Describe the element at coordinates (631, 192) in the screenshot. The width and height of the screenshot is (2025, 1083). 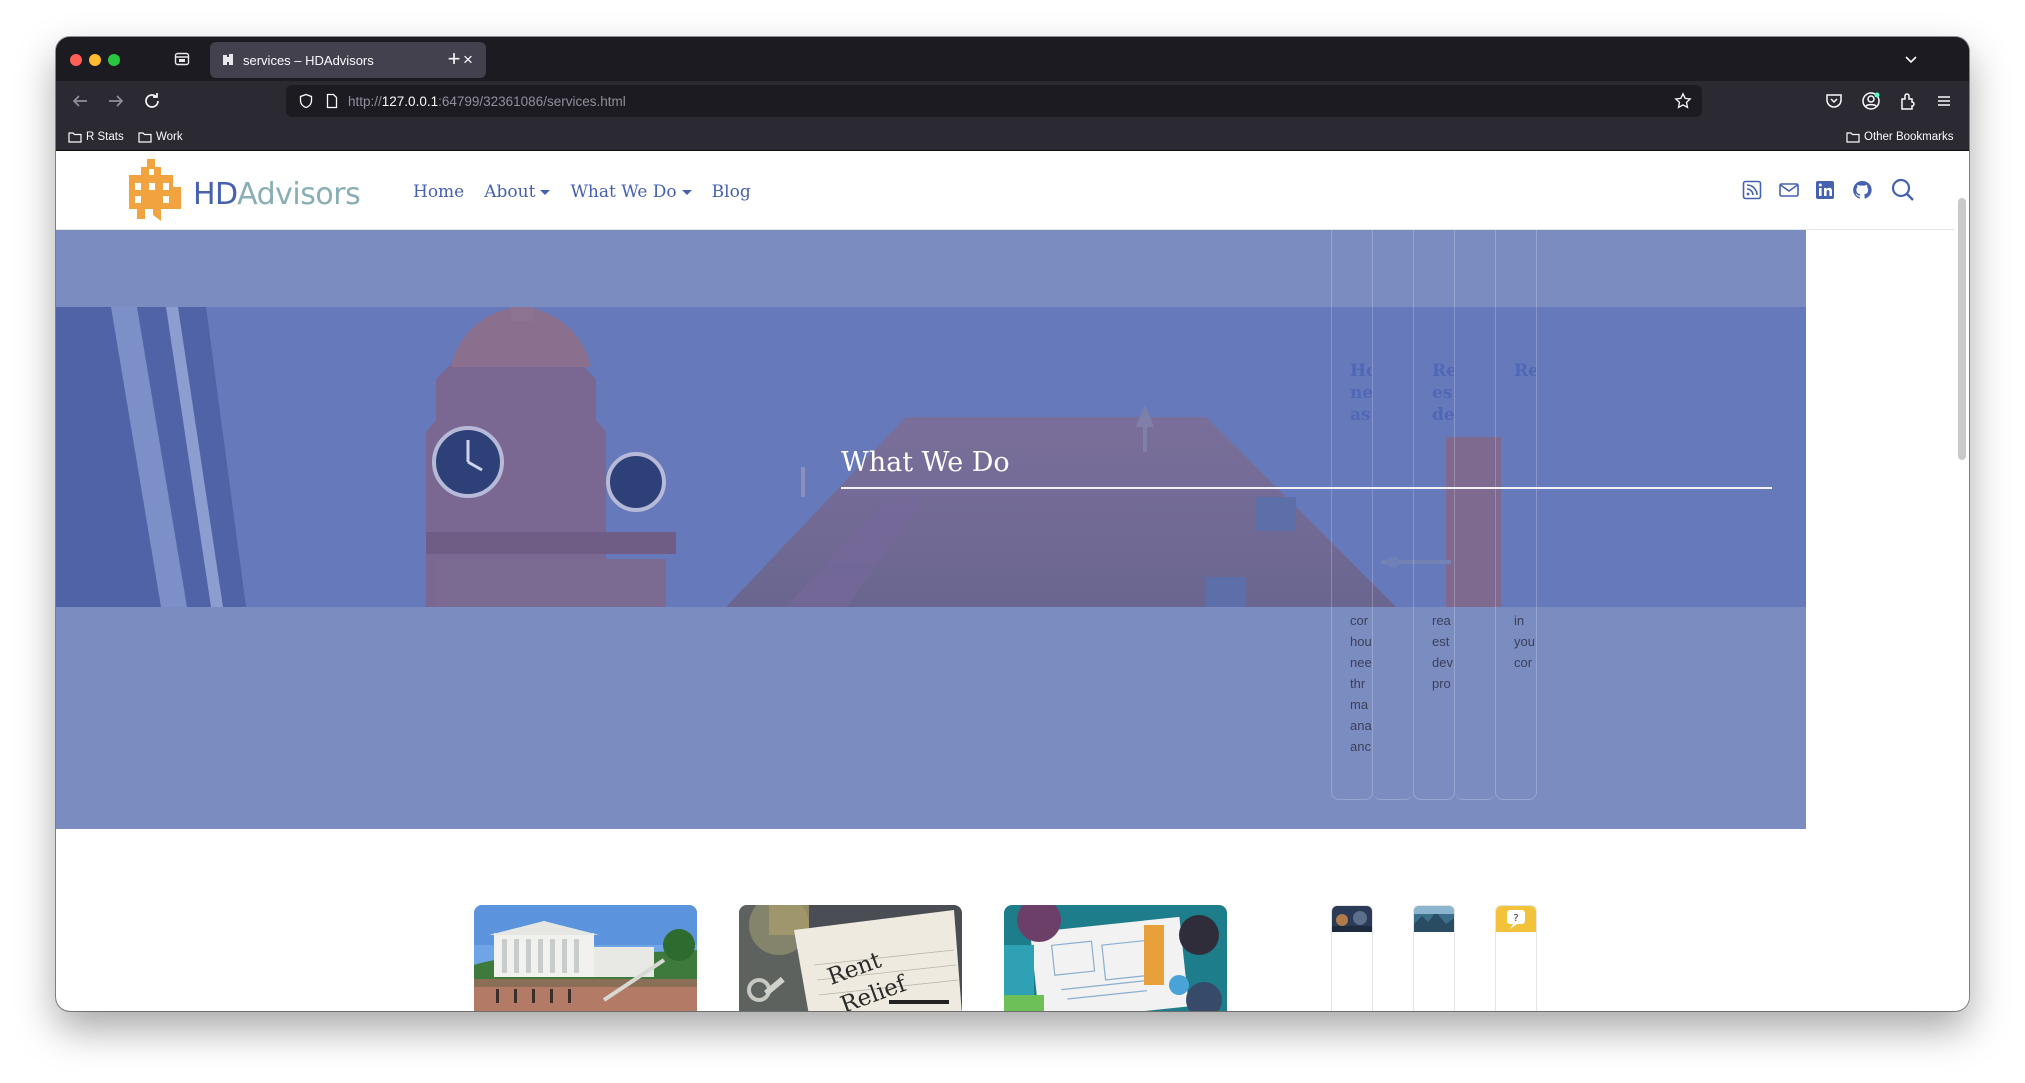
I see `nav-what-we-do: What We Do` at that location.